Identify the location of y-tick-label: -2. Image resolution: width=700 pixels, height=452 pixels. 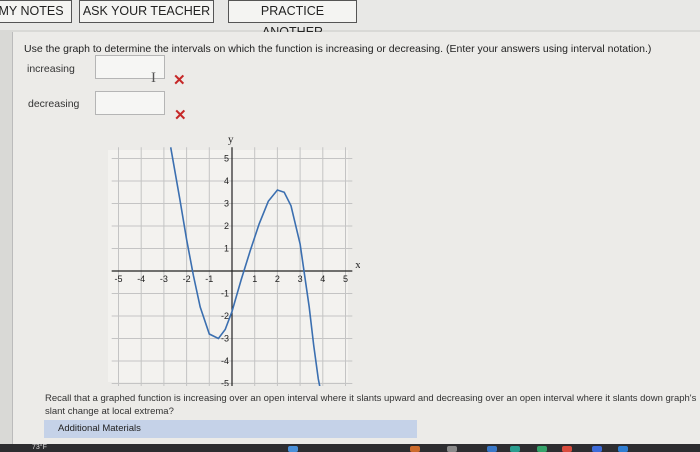
(225, 316).